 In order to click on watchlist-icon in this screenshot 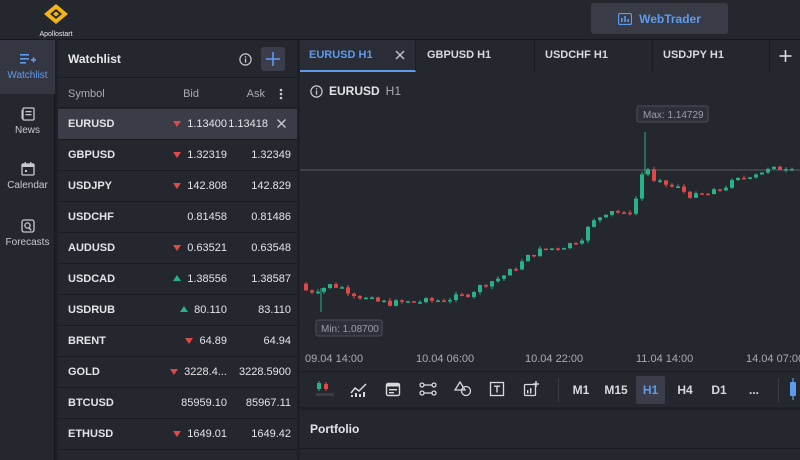, I will do `click(27, 59)`.